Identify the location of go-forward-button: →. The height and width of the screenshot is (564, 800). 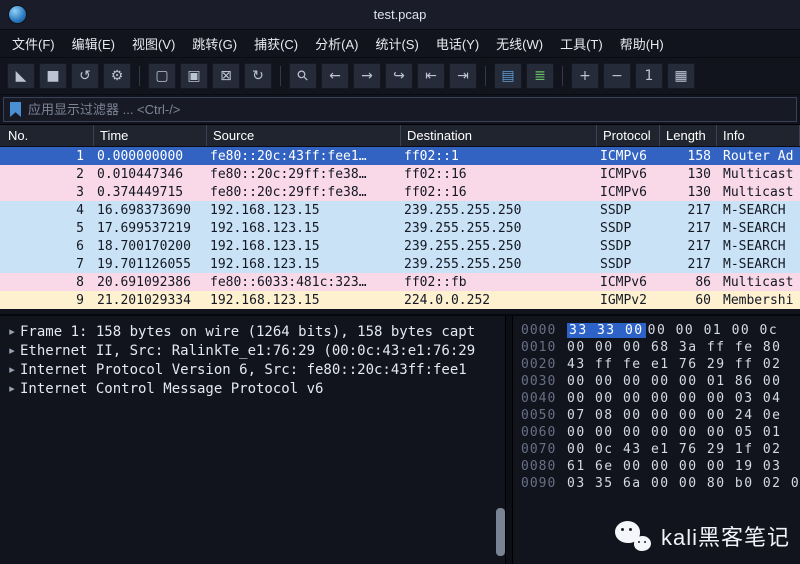
(367, 76).